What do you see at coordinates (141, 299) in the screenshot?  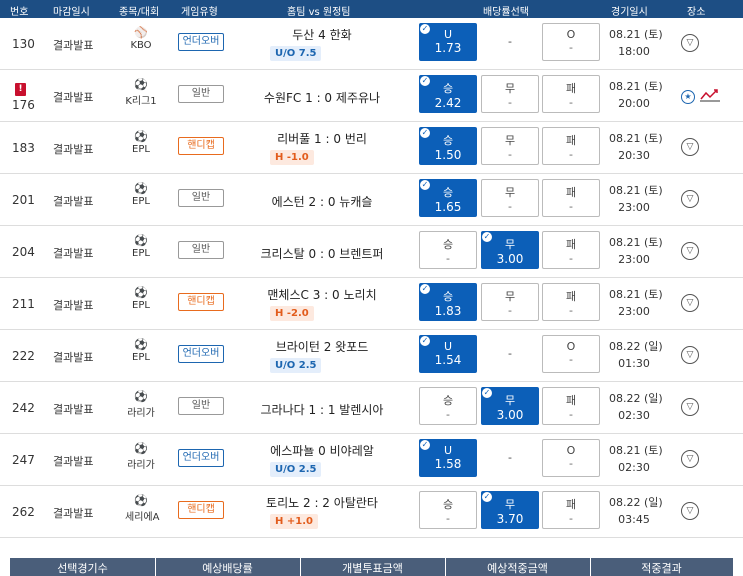 I see `sport-league: ⚽ EPL` at bounding box center [141, 299].